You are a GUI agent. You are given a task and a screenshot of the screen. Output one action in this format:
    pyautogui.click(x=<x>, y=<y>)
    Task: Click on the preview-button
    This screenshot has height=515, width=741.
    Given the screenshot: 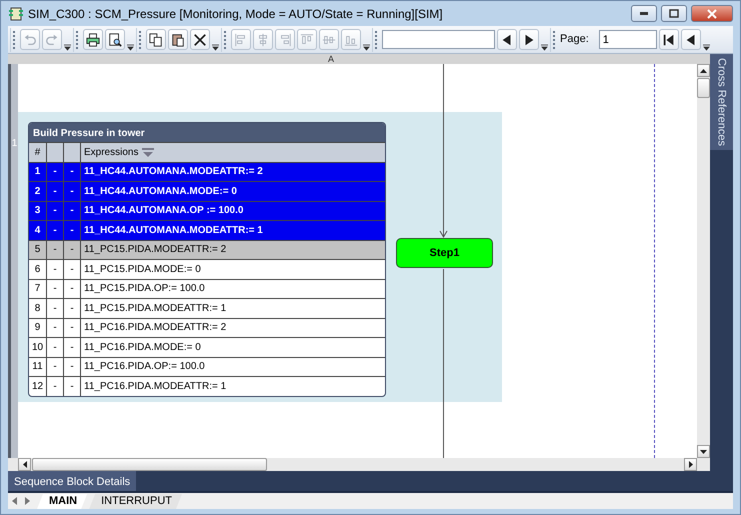 What is the action you would take?
    pyautogui.click(x=115, y=39)
    